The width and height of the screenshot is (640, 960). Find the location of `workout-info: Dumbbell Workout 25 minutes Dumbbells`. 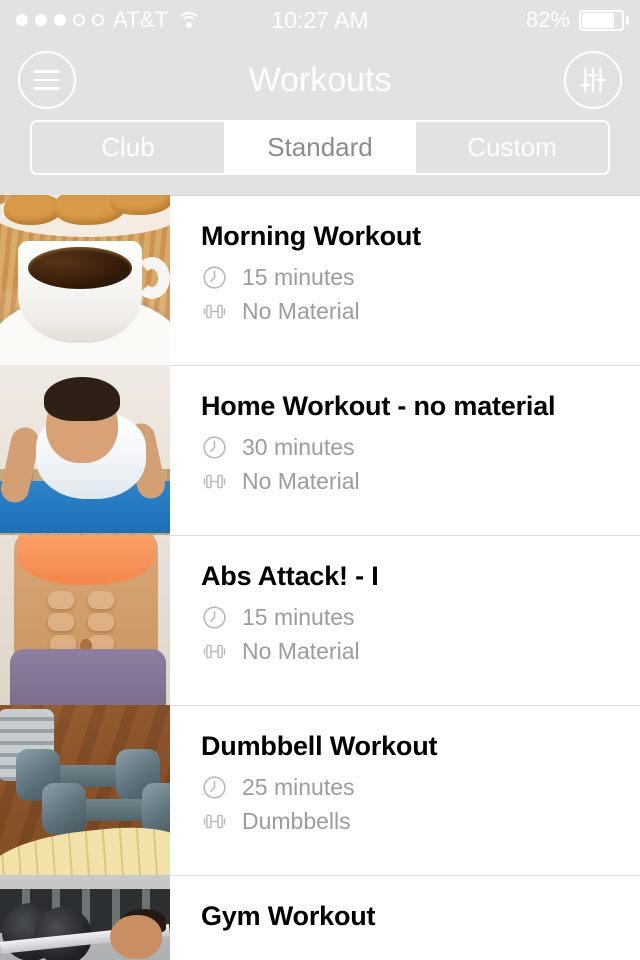

workout-info: Dumbbell Workout 25 minutes Dumbbells is located at coordinates (405, 790).